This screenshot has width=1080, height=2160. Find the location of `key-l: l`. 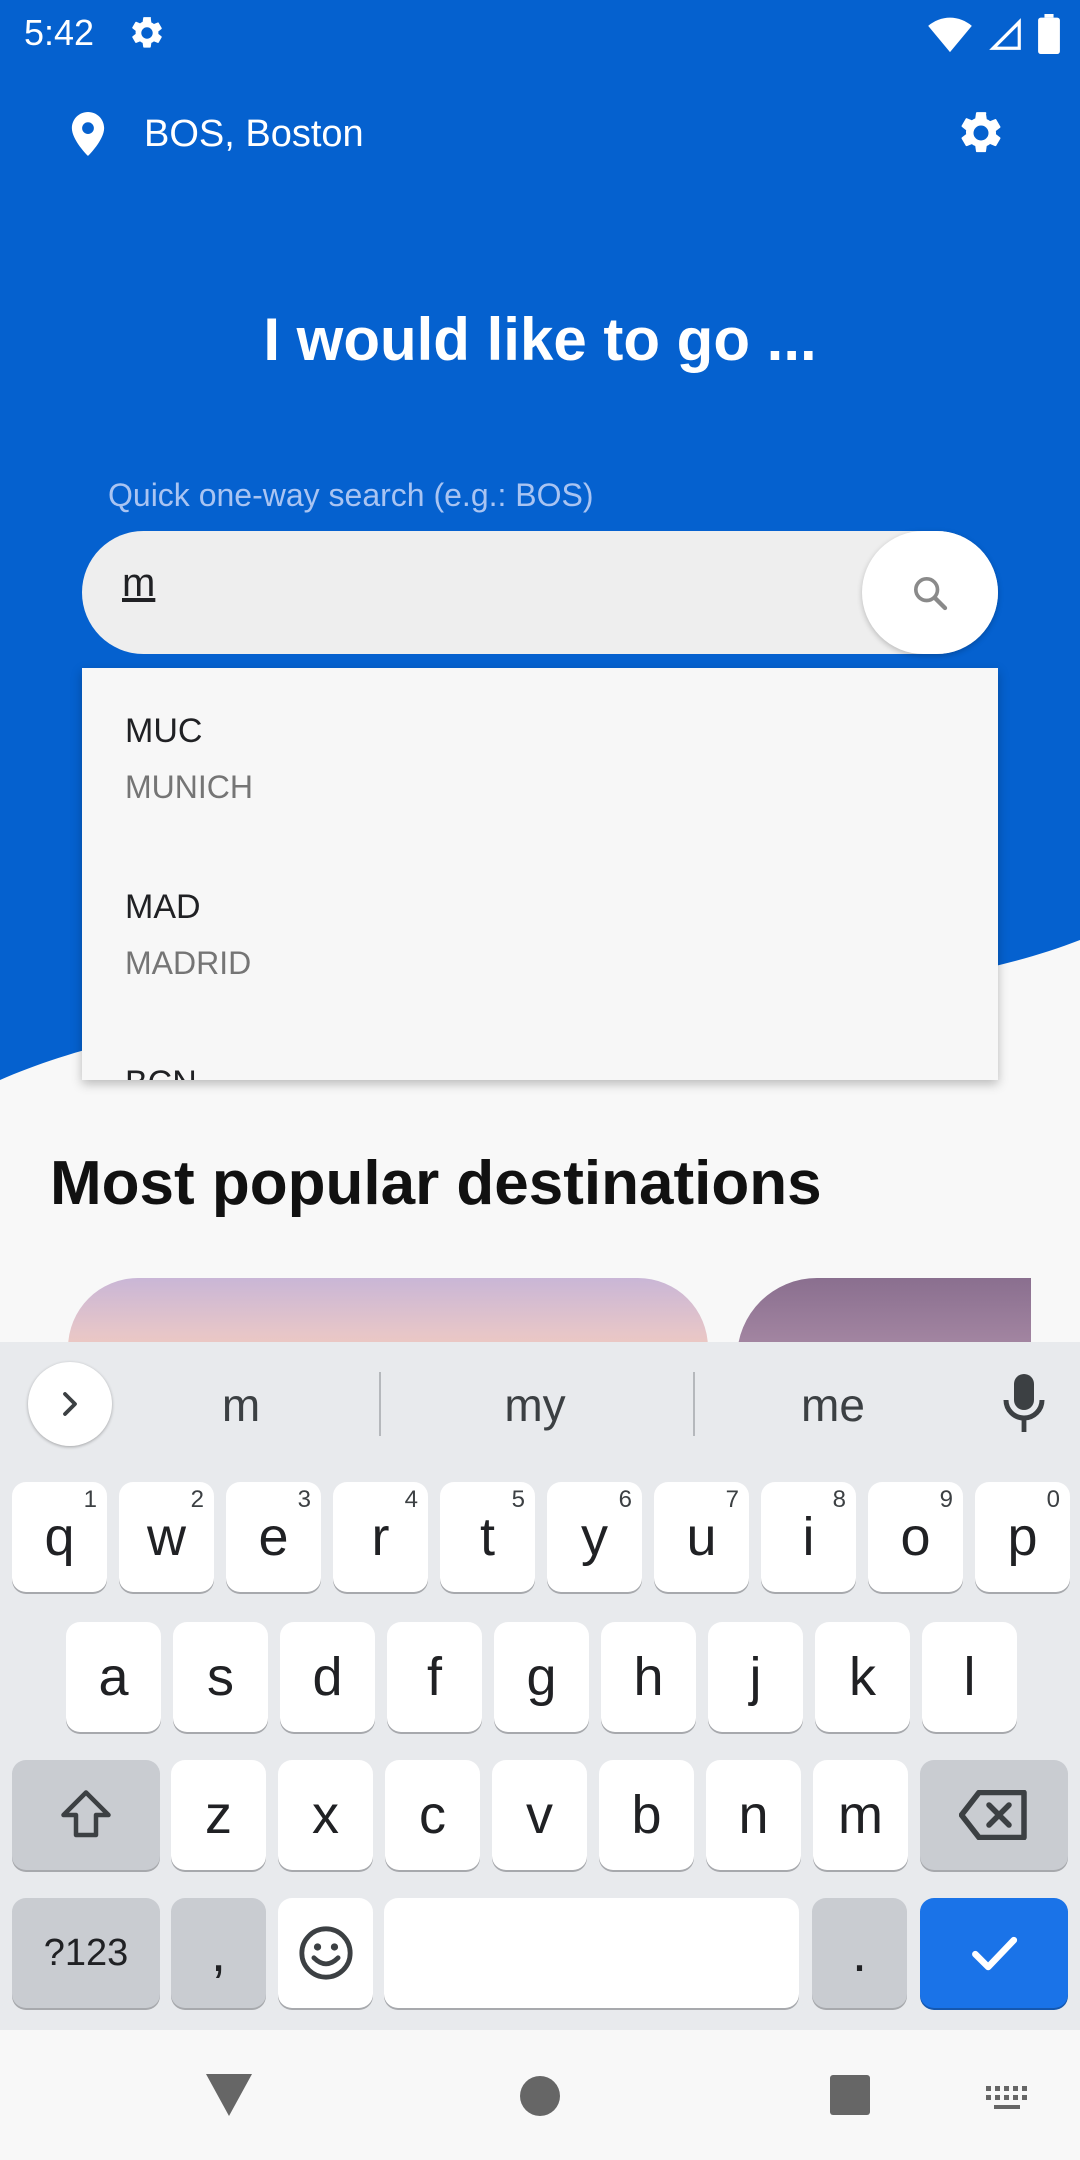

key-l: l is located at coordinates (969, 1677).